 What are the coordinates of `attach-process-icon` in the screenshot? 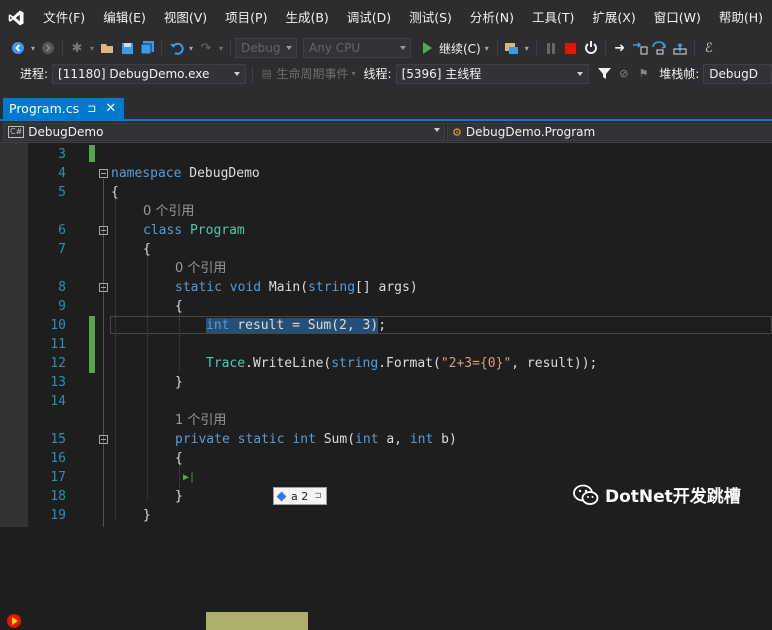 It's located at (512, 48).